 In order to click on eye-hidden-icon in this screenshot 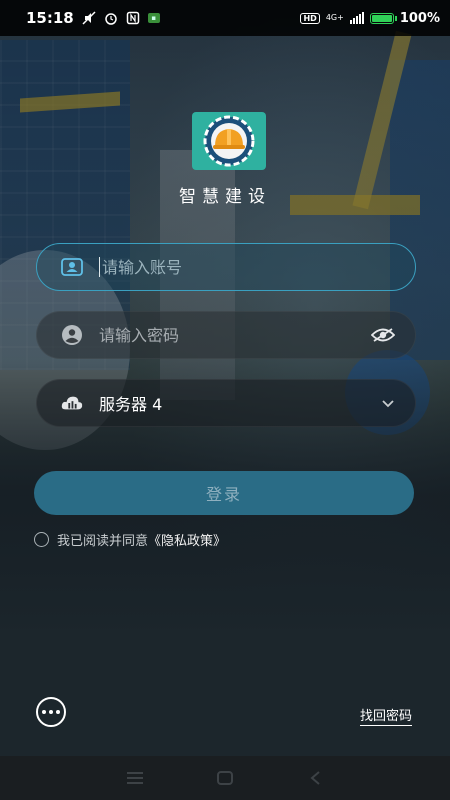, I will do `click(383, 335)`.